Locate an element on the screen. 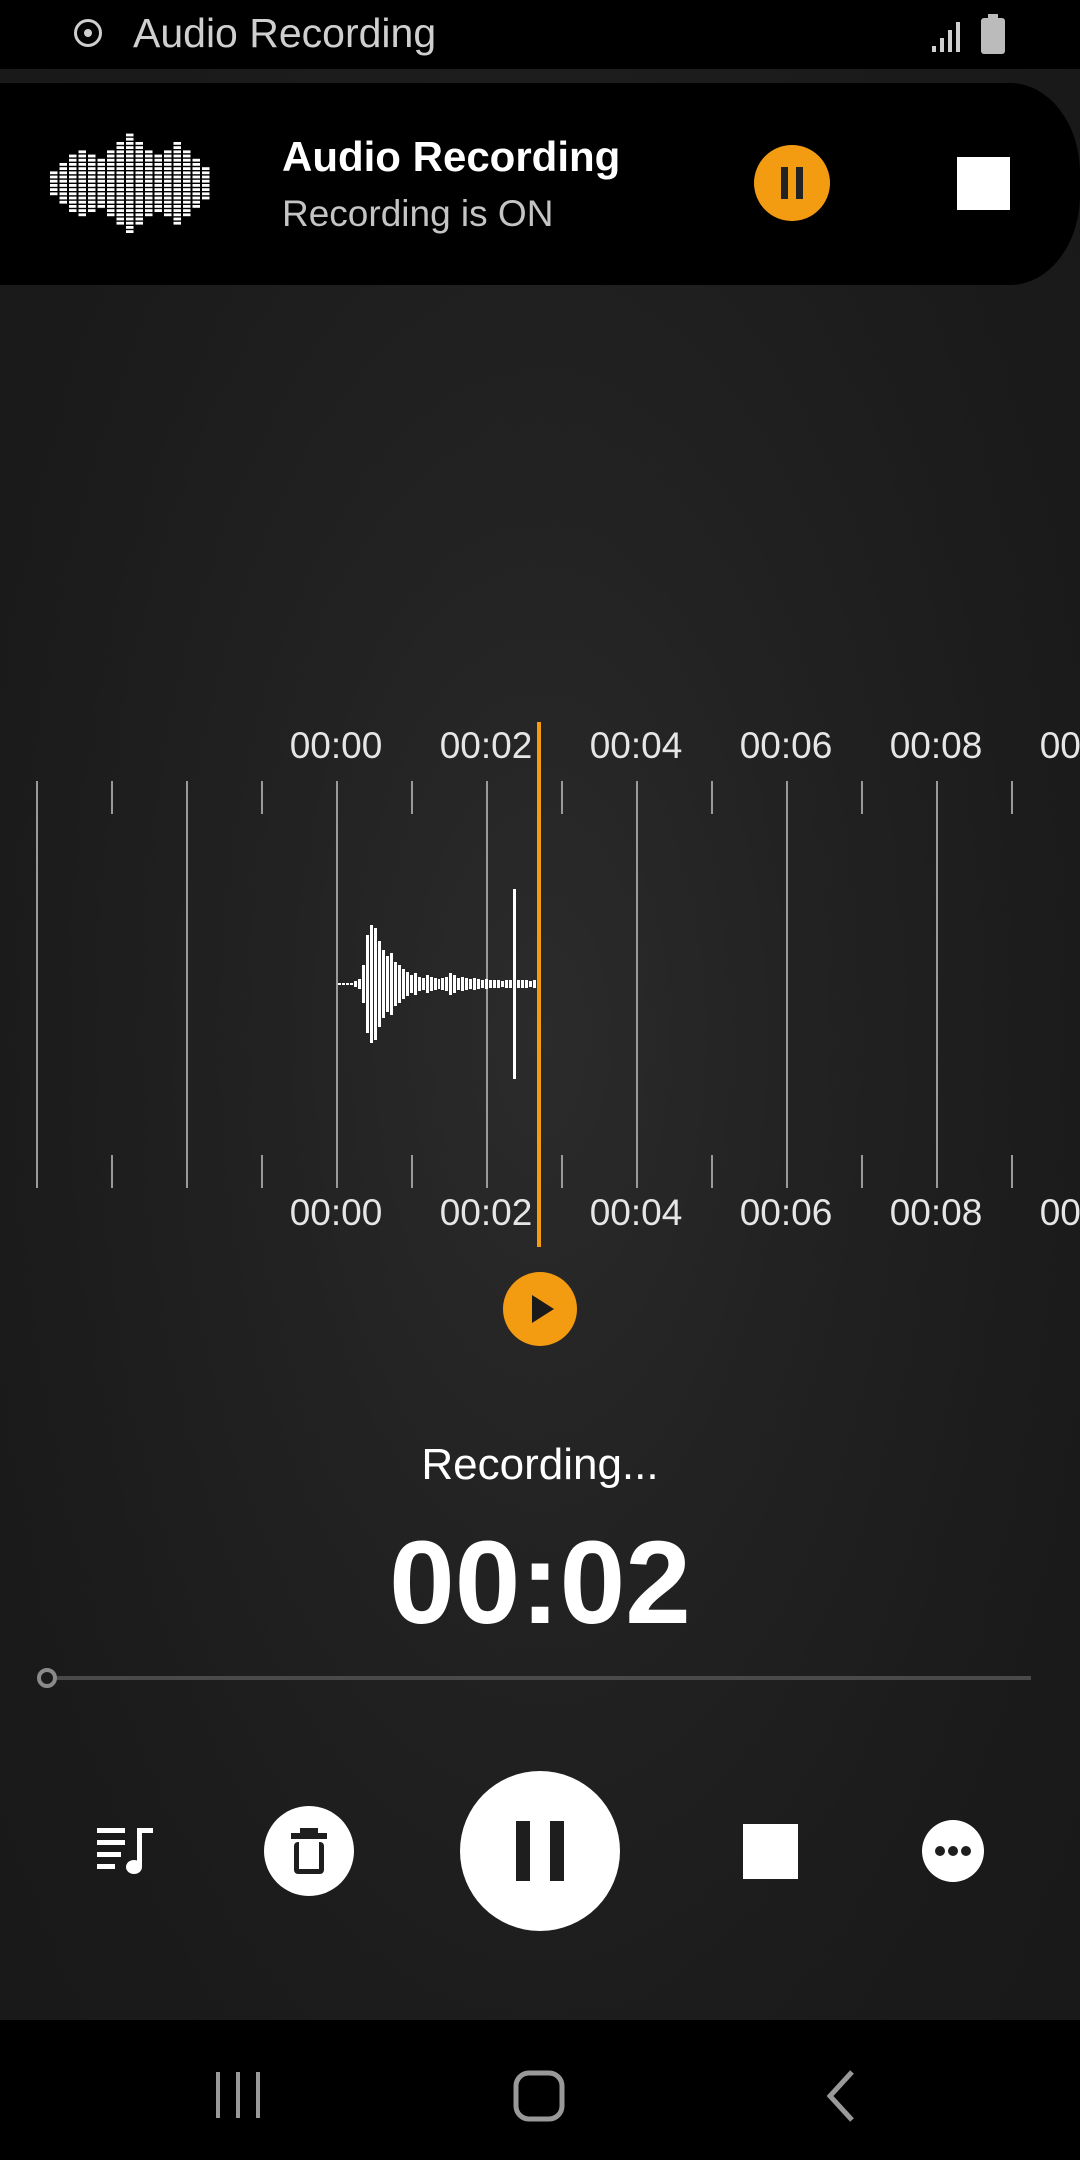 The height and width of the screenshot is (2160, 1080). time-label-top: 00:06 is located at coordinates (786, 745).